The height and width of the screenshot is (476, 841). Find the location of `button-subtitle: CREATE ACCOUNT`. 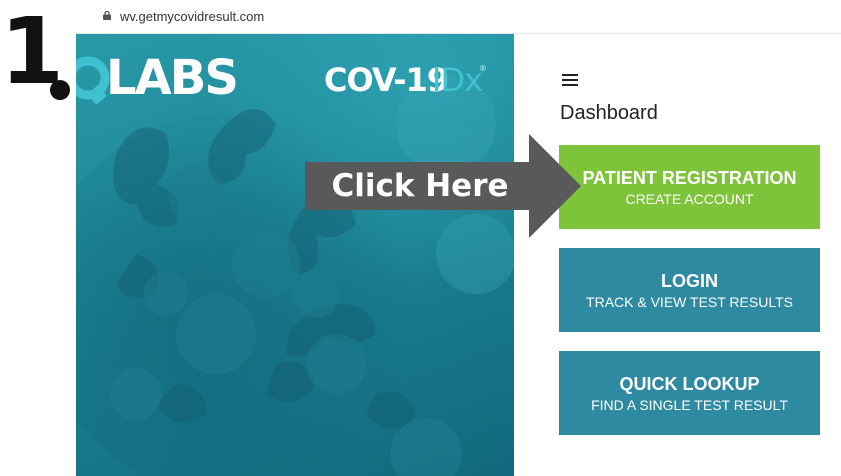

button-subtitle: CREATE ACCOUNT is located at coordinates (689, 198).